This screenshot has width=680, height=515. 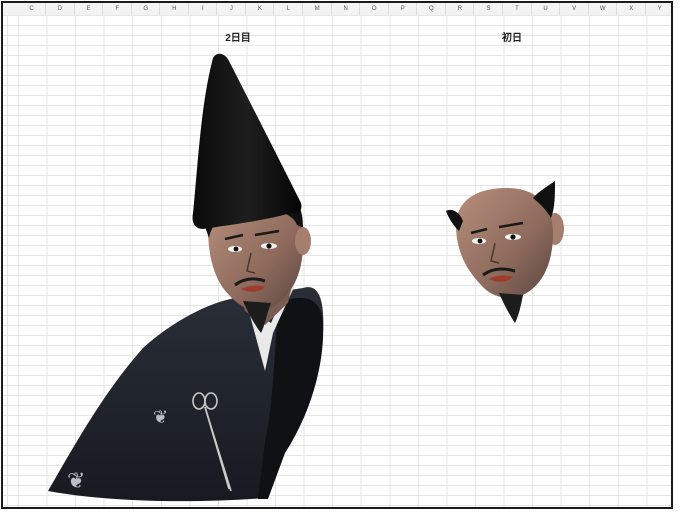 I want to click on pupil-right, so click(x=269, y=246).